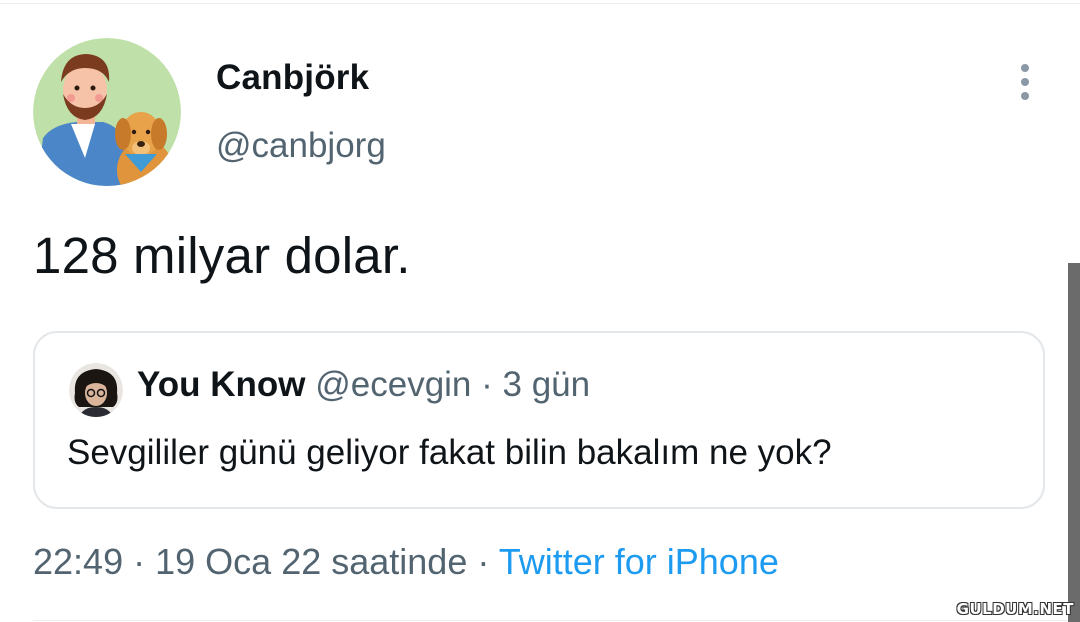 The image size is (1080, 622). I want to click on avatar-illustration, so click(107, 112).